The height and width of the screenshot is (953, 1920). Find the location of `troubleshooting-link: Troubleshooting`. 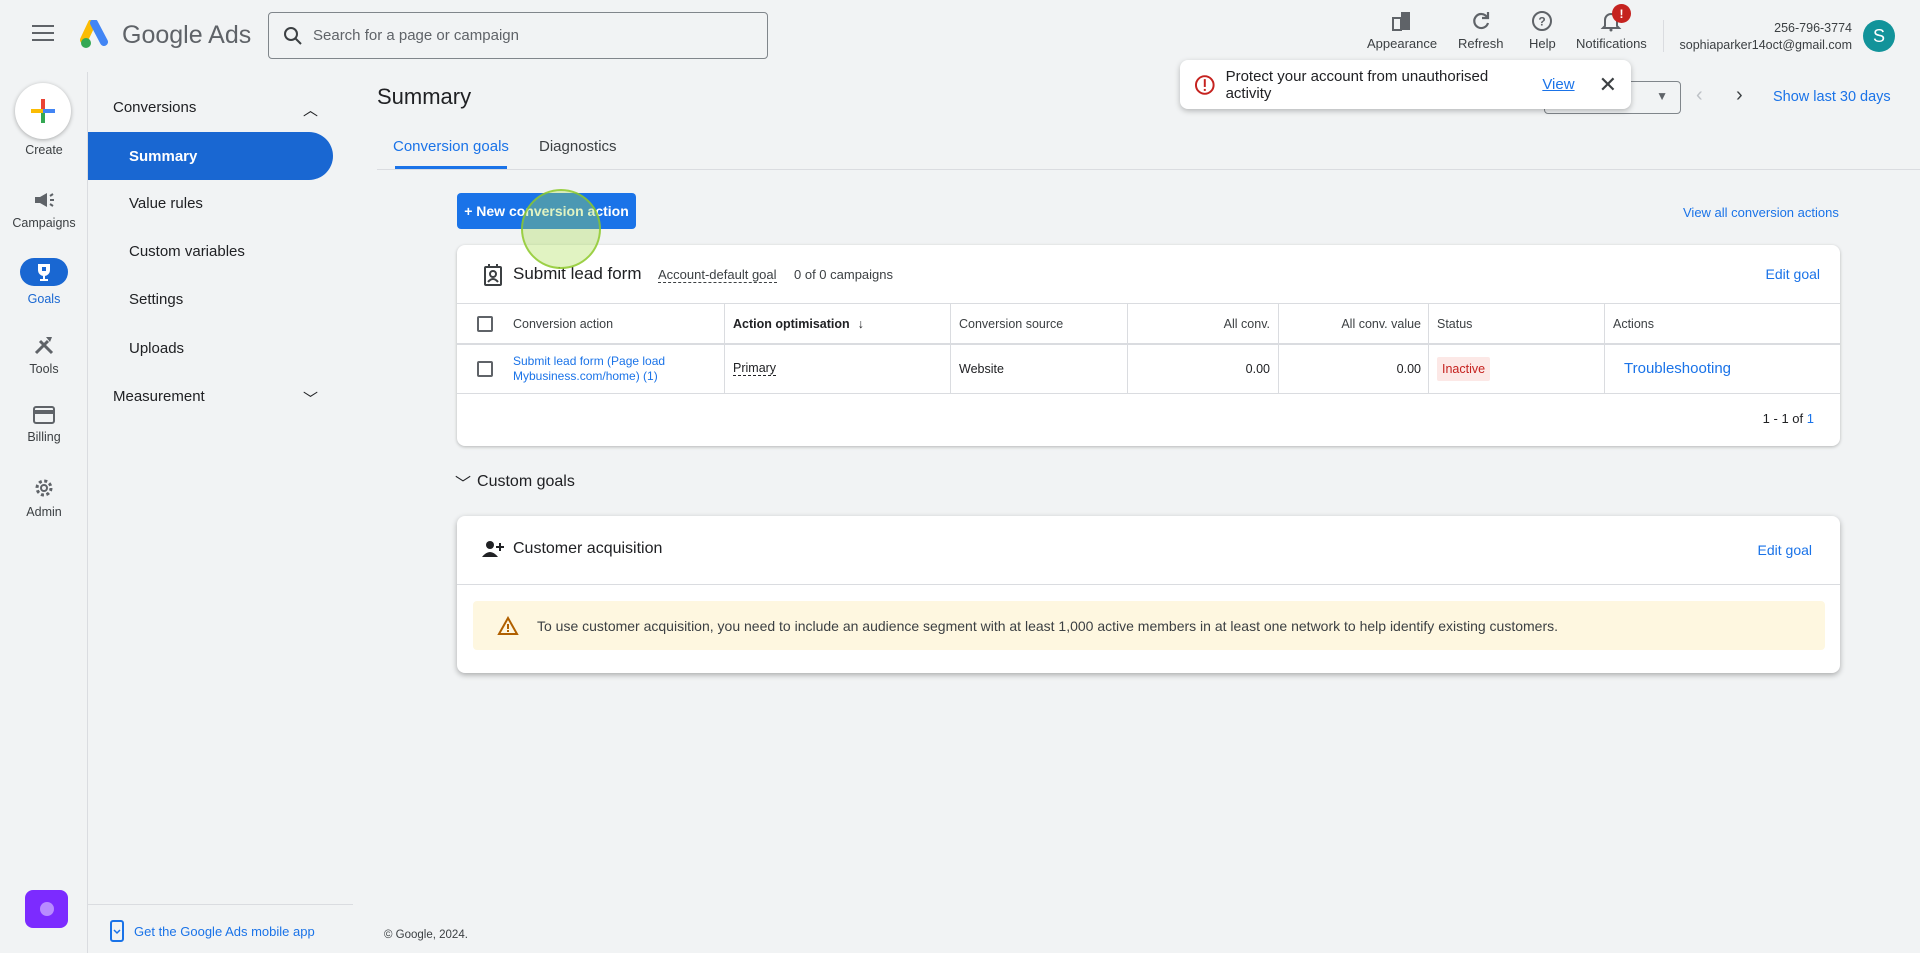

troubleshooting-link: Troubleshooting is located at coordinates (1677, 368).